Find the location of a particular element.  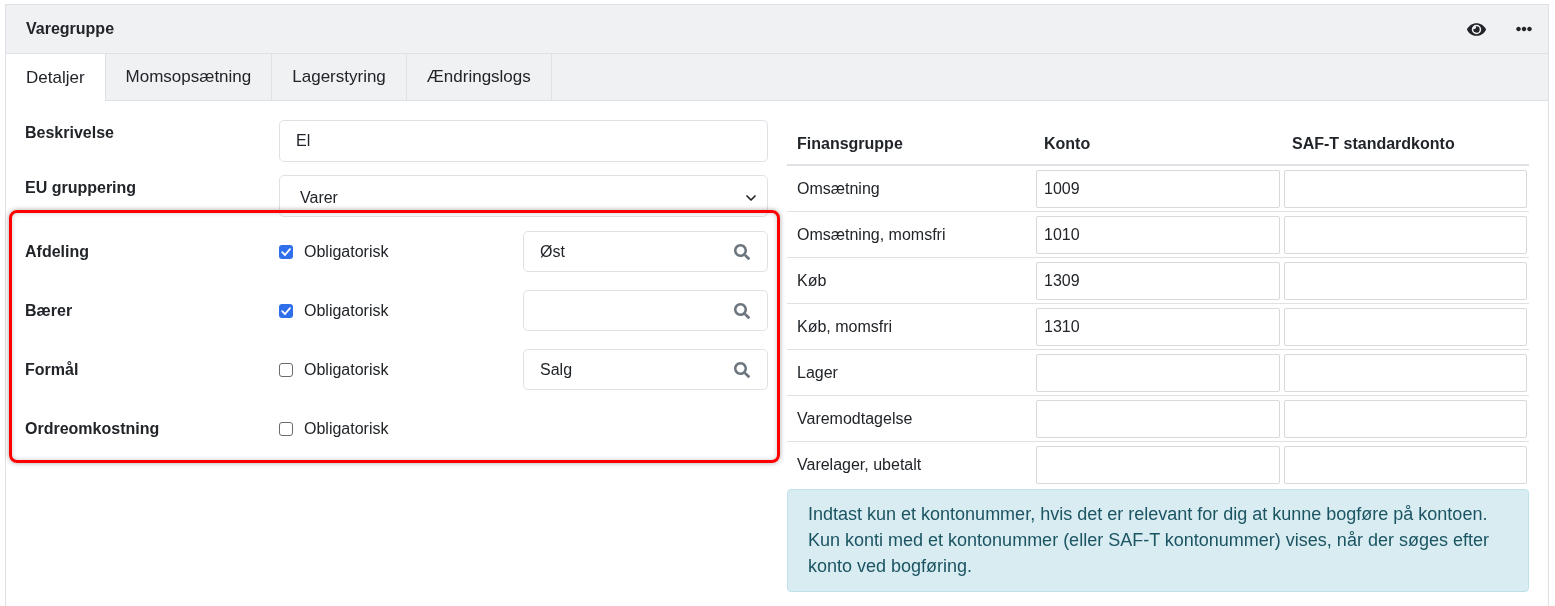

account-field: 1310 is located at coordinates (1158, 327).